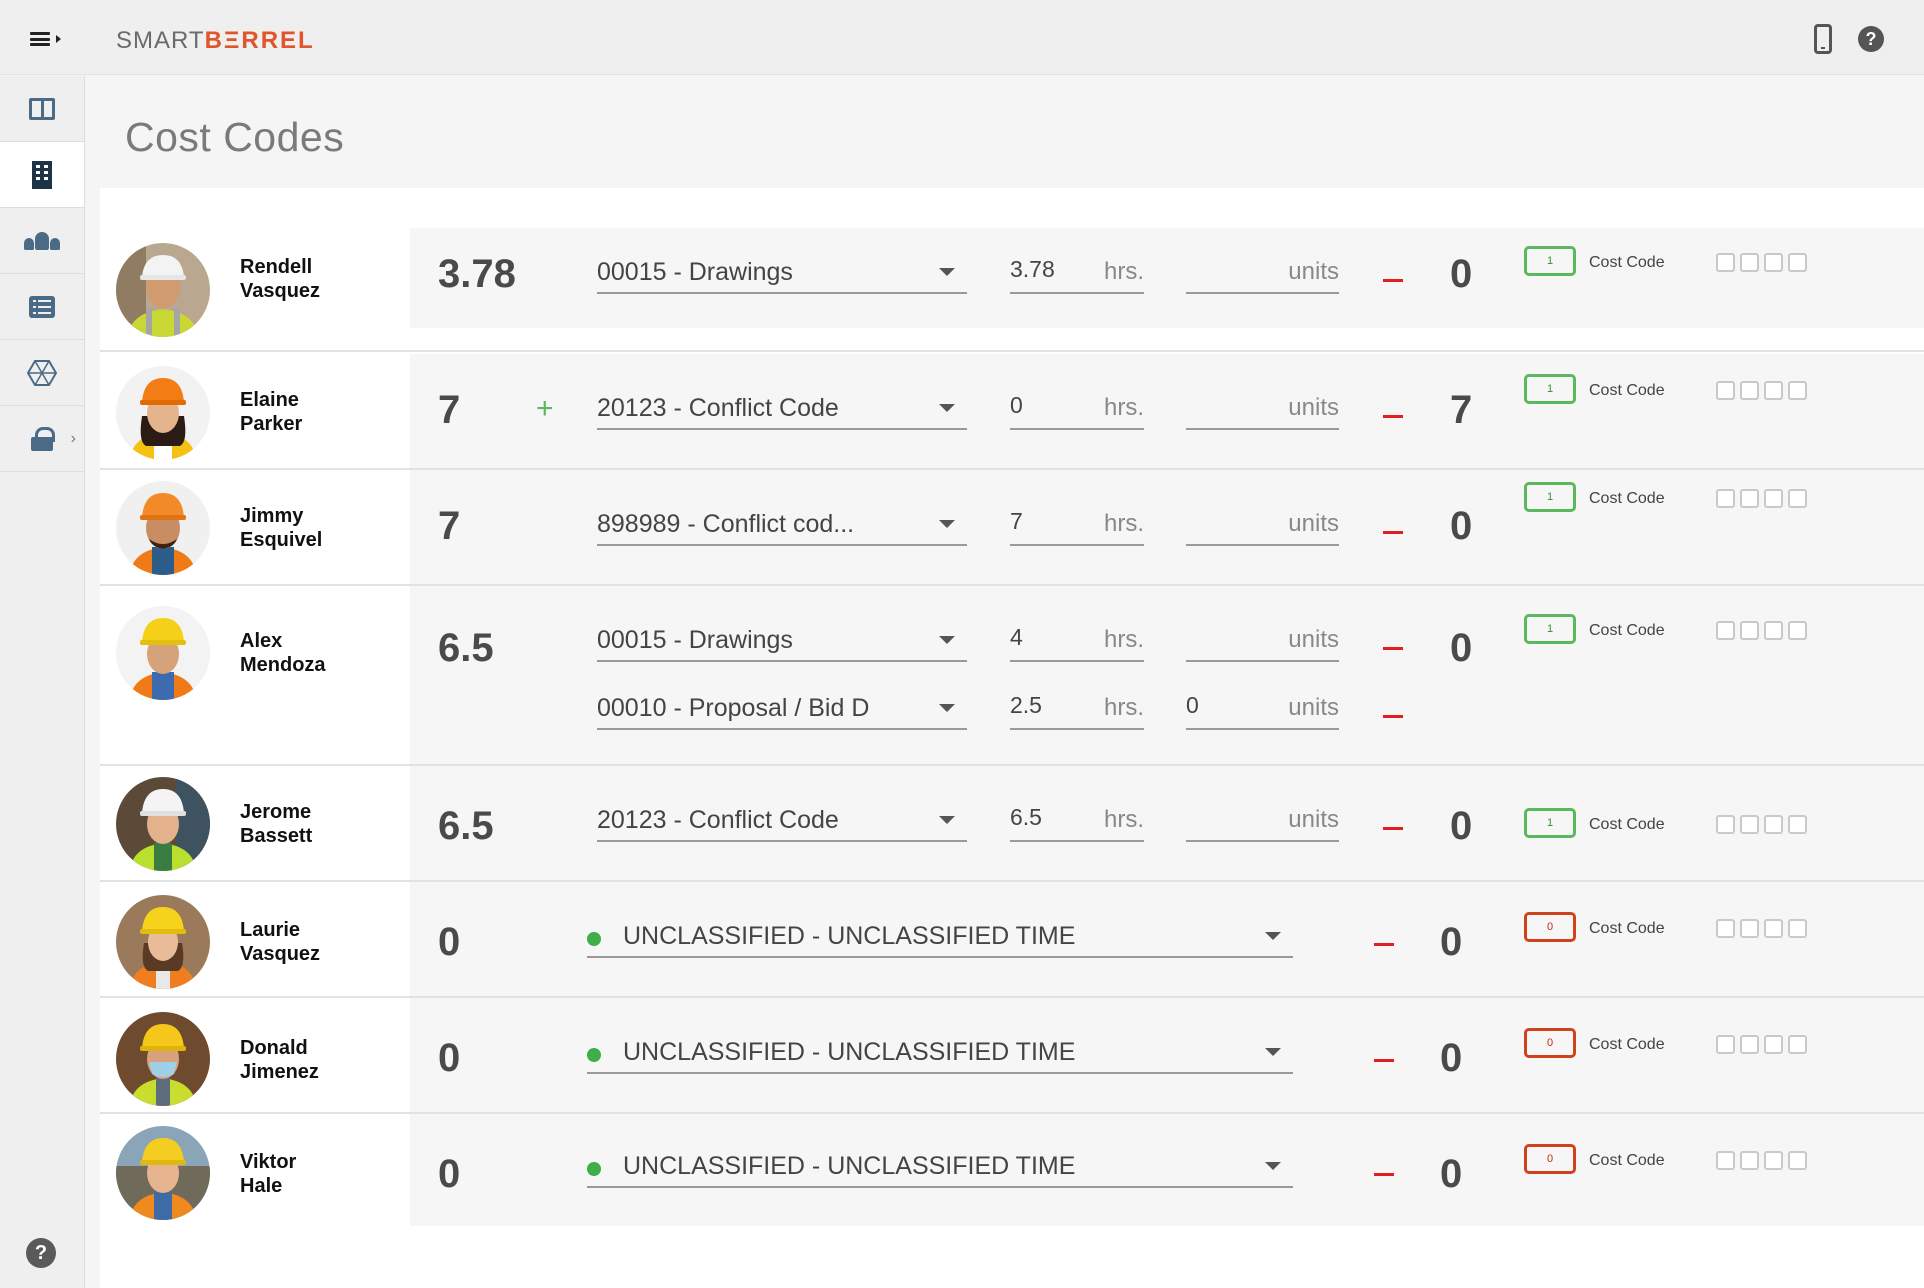  What do you see at coordinates (1077, 822) in the screenshot?
I see `hours-input: 6.5hrs.` at bounding box center [1077, 822].